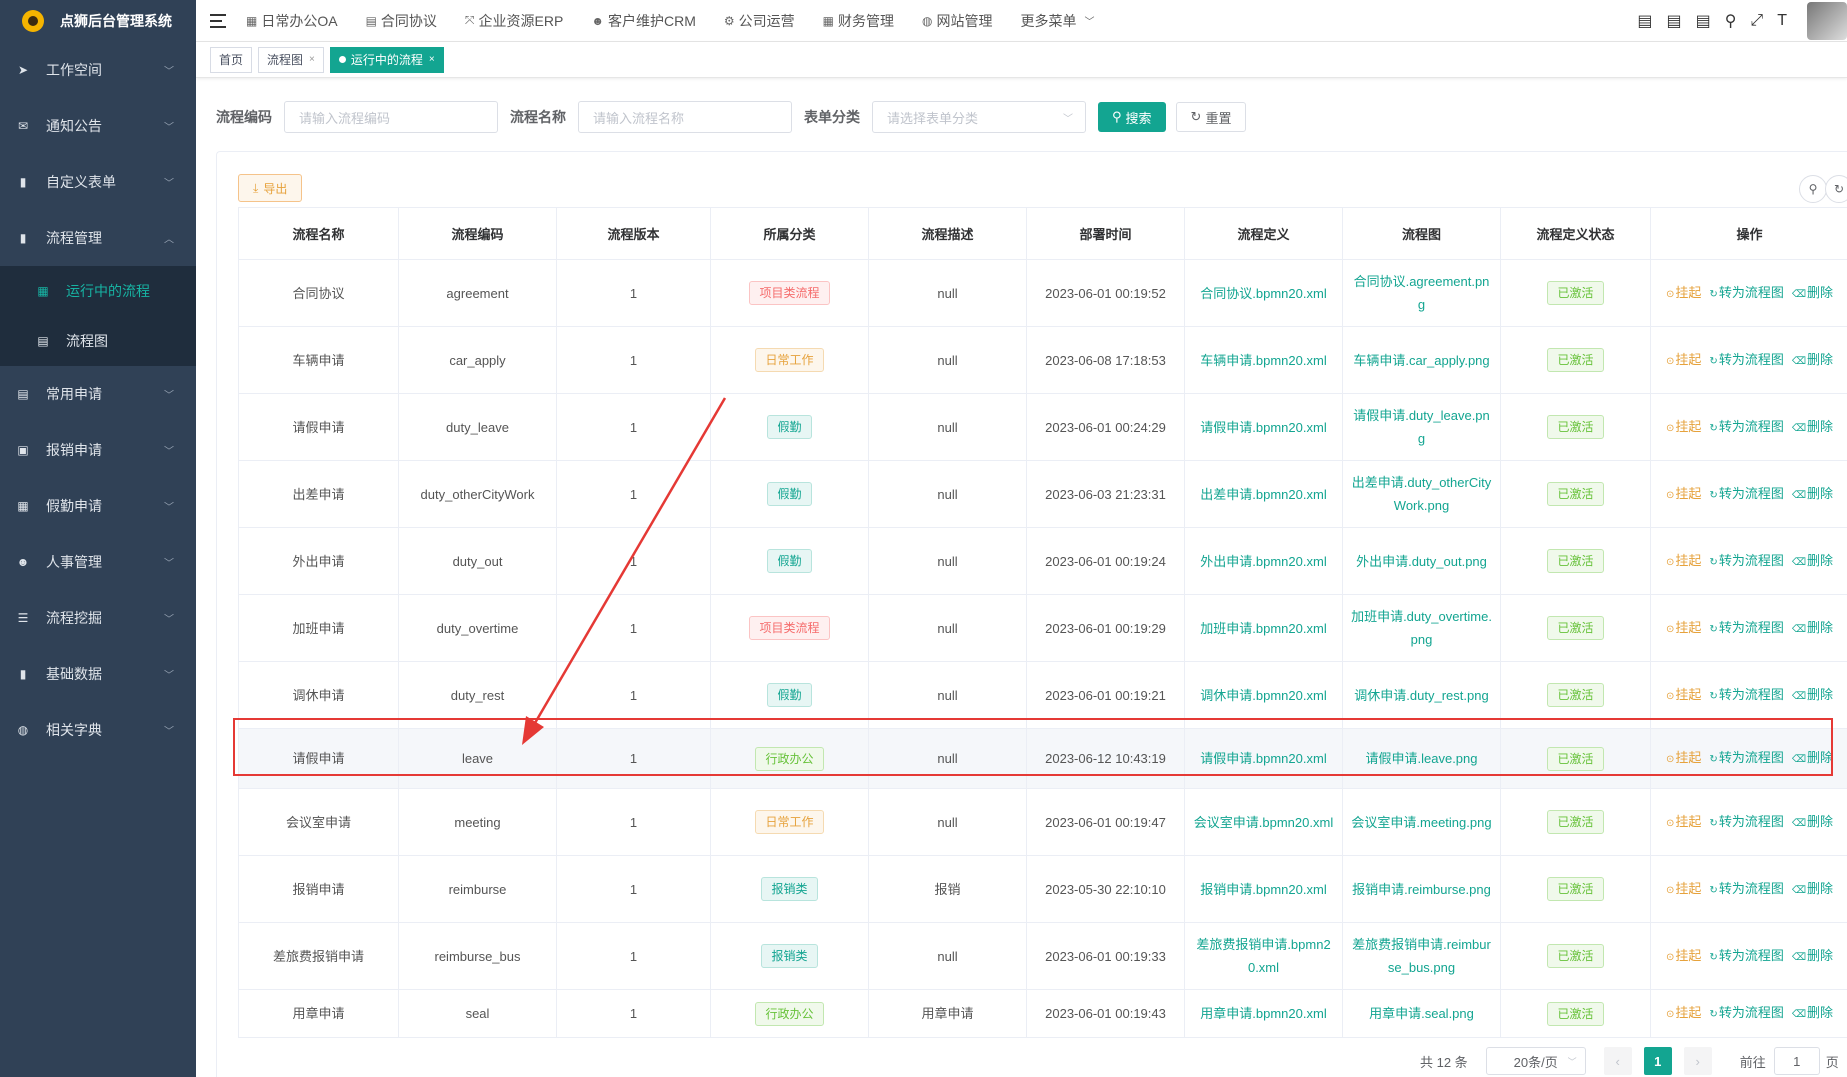 The image size is (1847, 1077). What do you see at coordinates (1796, 1061) in the screenshot?
I see `goto-input: 1` at bounding box center [1796, 1061].